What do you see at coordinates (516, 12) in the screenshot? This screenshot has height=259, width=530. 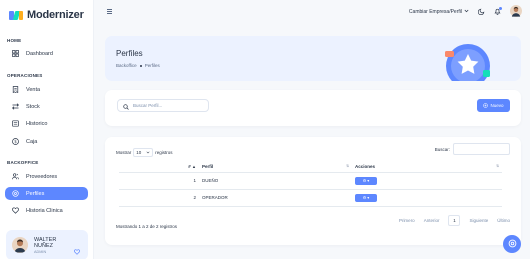 I see `profile-avatar` at bounding box center [516, 12].